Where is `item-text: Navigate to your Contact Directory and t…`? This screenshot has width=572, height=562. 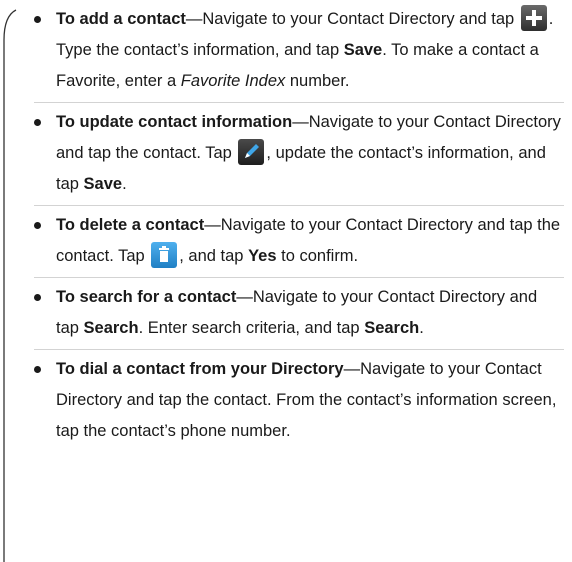
item-text: Navigate to your Contact Directory and t… is located at coordinates (360, 19).